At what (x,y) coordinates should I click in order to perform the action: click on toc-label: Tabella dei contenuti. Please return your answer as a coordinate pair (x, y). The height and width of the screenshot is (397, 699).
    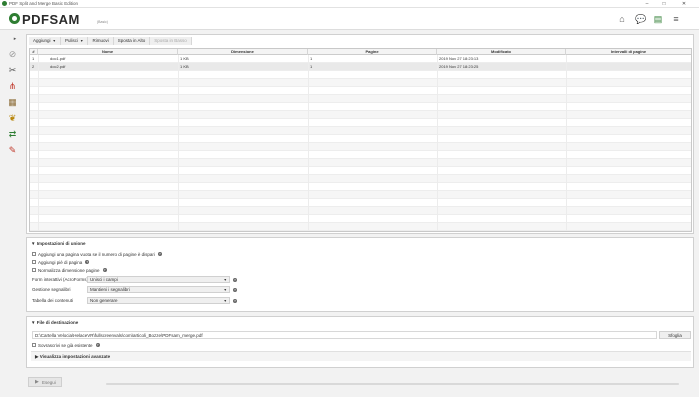
    Looking at the image, I should click on (53, 300).